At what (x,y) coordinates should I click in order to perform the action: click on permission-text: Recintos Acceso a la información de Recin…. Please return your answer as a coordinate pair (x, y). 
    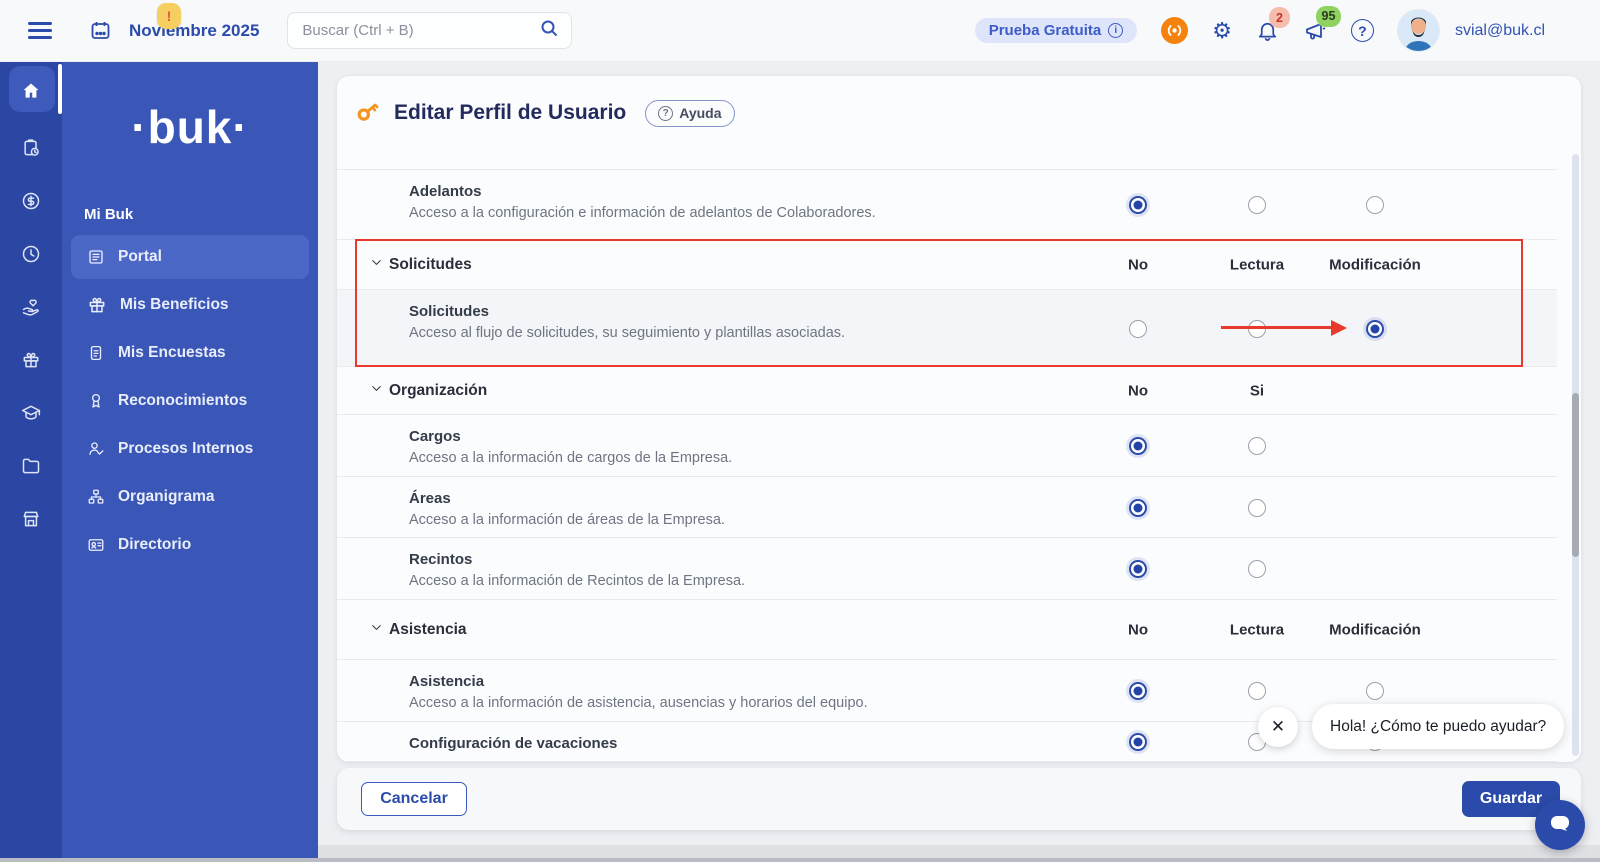
    Looking at the image, I should click on (577, 570).